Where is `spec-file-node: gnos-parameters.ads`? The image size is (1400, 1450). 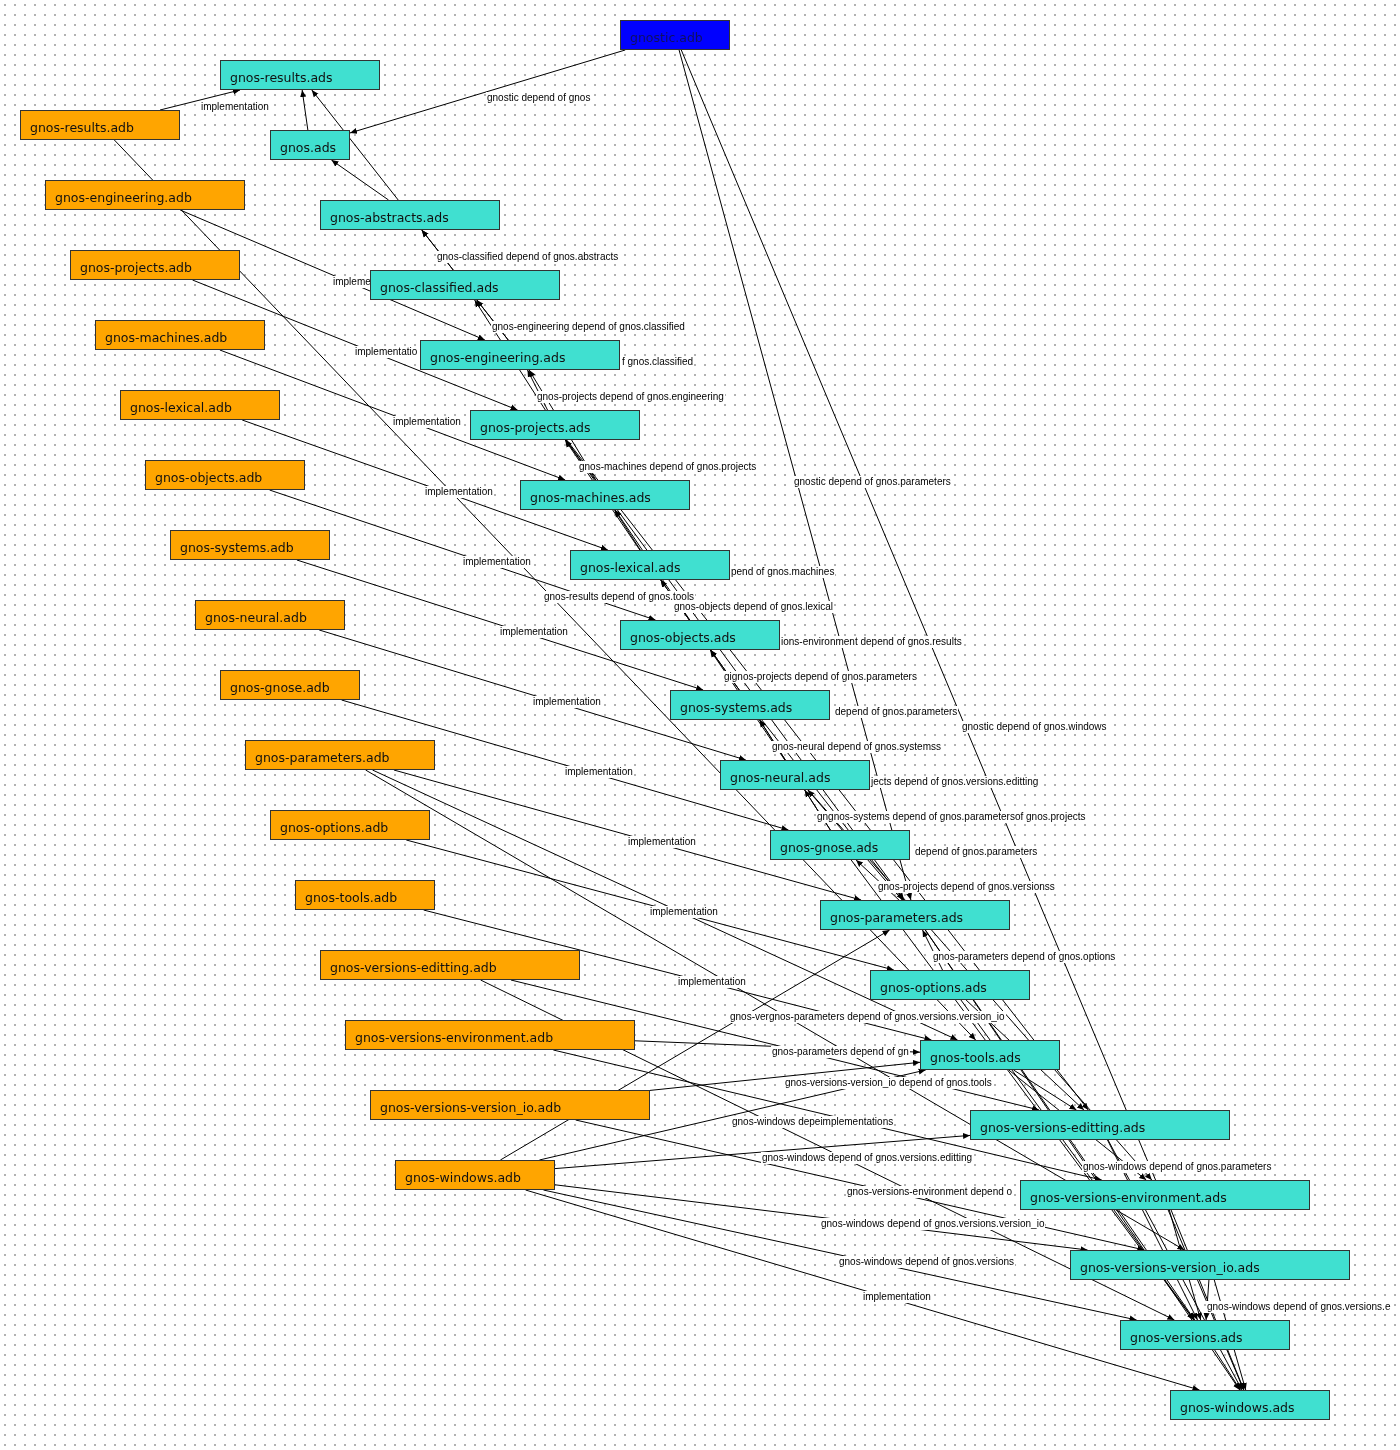
spec-file-node: gnos-parameters.ads is located at coordinates (915, 915).